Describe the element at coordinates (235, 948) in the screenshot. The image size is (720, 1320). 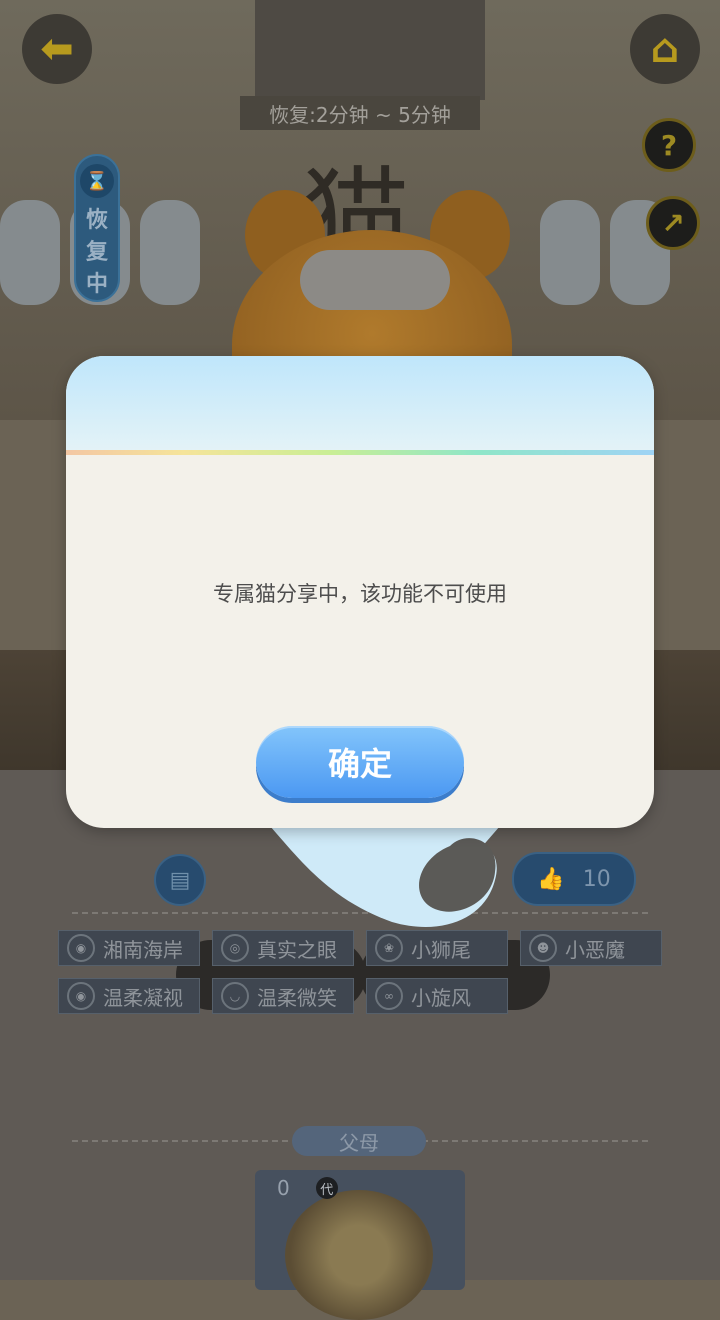
I see `trait-icon: ◎` at that location.